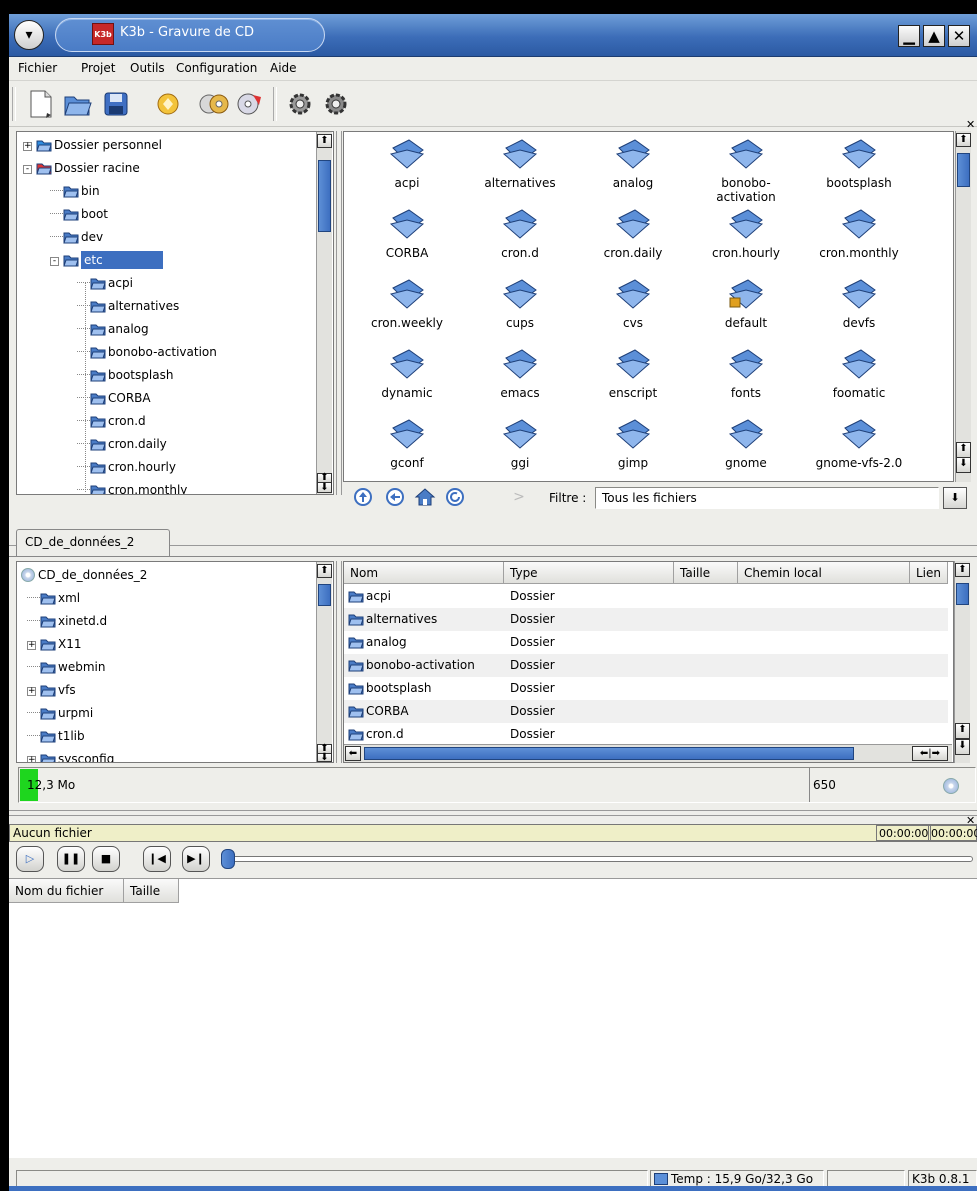 The image size is (977, 1191). I want to click on file-grid-item: cvs, so click(633, 304).